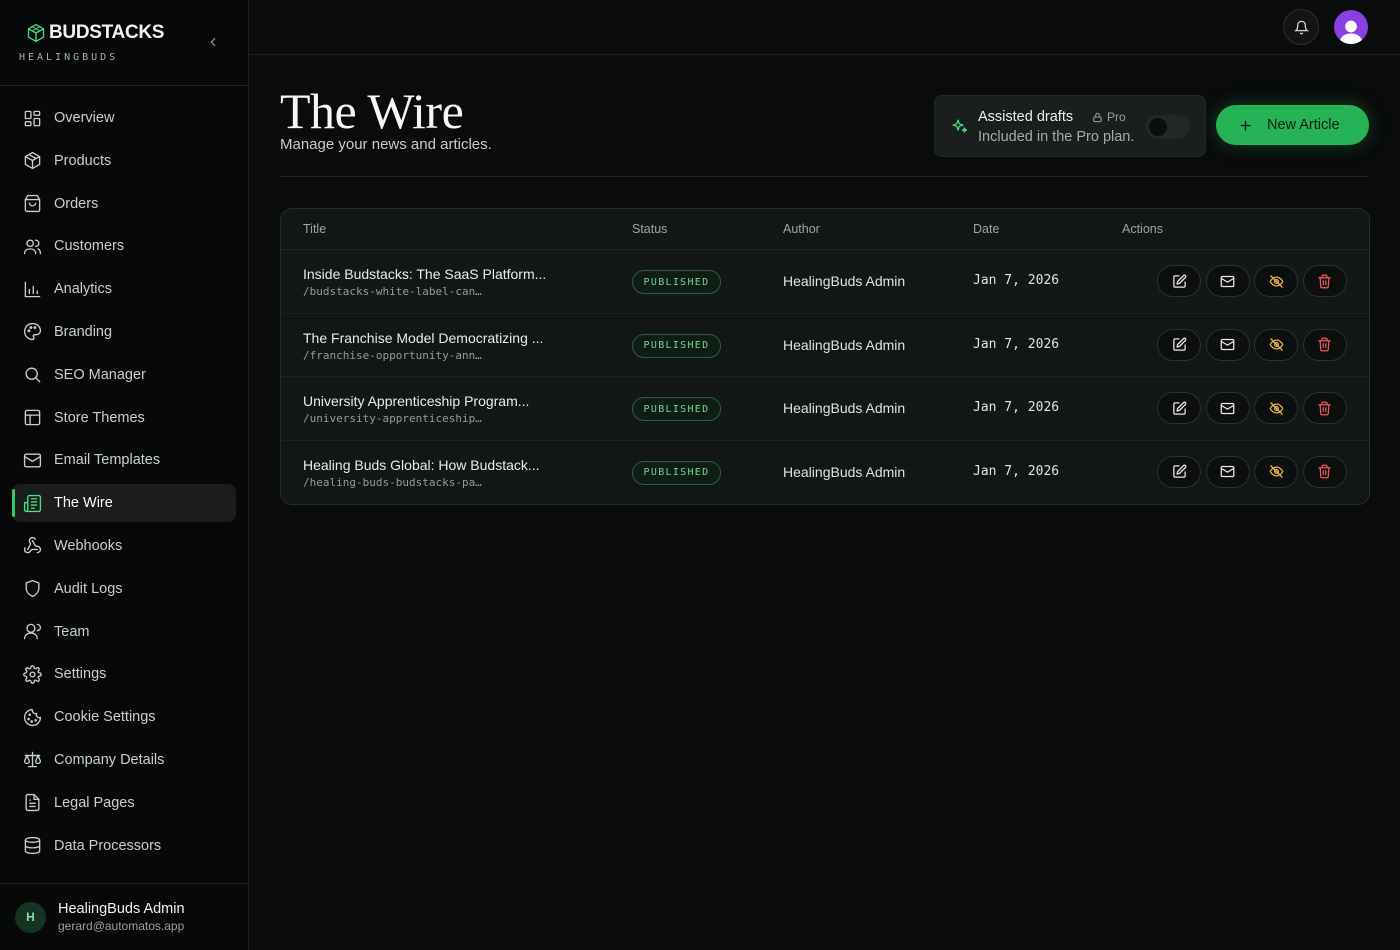 The width and height of the screenshot is (1400, 950). Describe the element at coordinates (1245, 125) in the screenshot. I see `plus-icon` at that location.